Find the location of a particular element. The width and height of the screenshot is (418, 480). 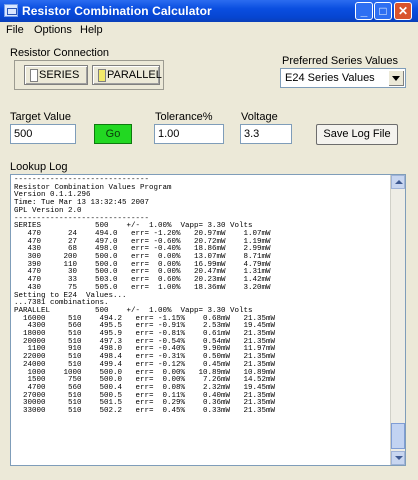

minimize-button: _ is located at coordinates (364, 11).